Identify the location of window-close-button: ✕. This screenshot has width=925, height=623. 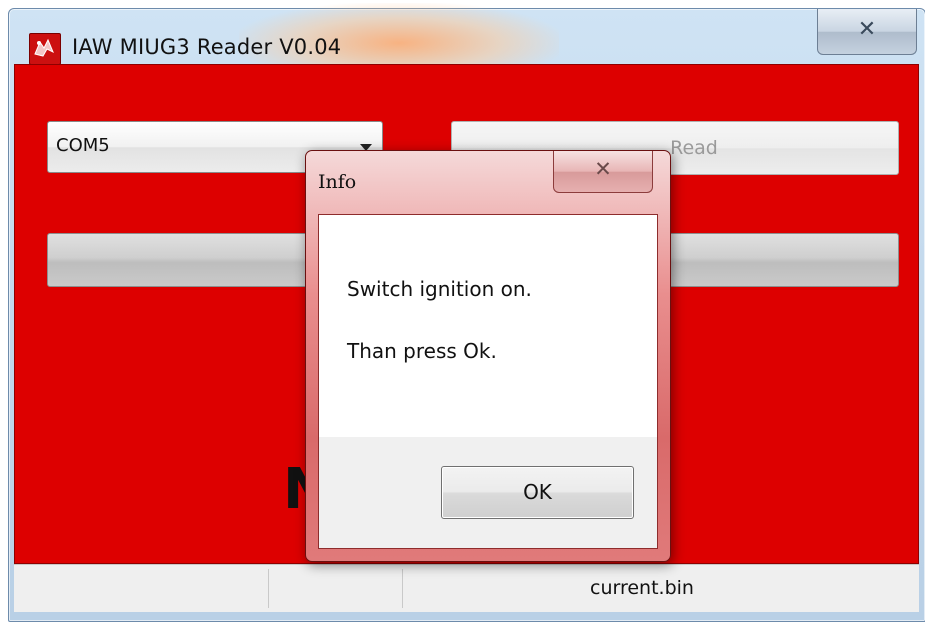
(867, 32).